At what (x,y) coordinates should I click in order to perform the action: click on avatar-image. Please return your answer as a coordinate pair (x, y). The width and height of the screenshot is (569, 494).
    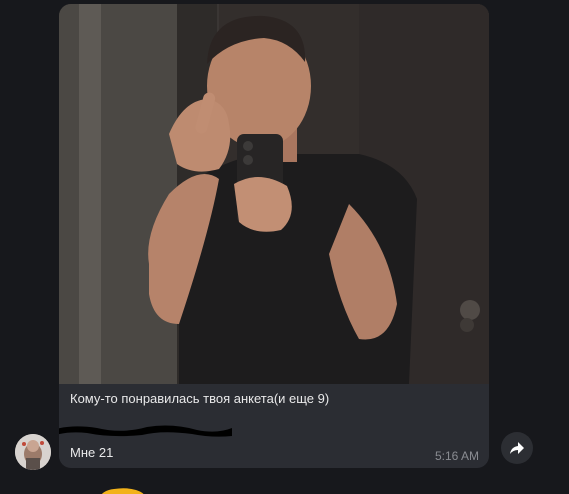
    Looking at the image, I should click on (33, 452).